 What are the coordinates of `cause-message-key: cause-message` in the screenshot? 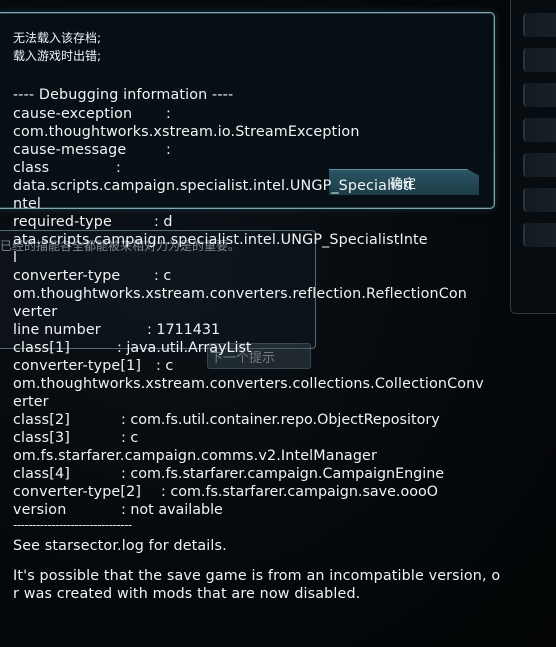 It's located at (70, 150).